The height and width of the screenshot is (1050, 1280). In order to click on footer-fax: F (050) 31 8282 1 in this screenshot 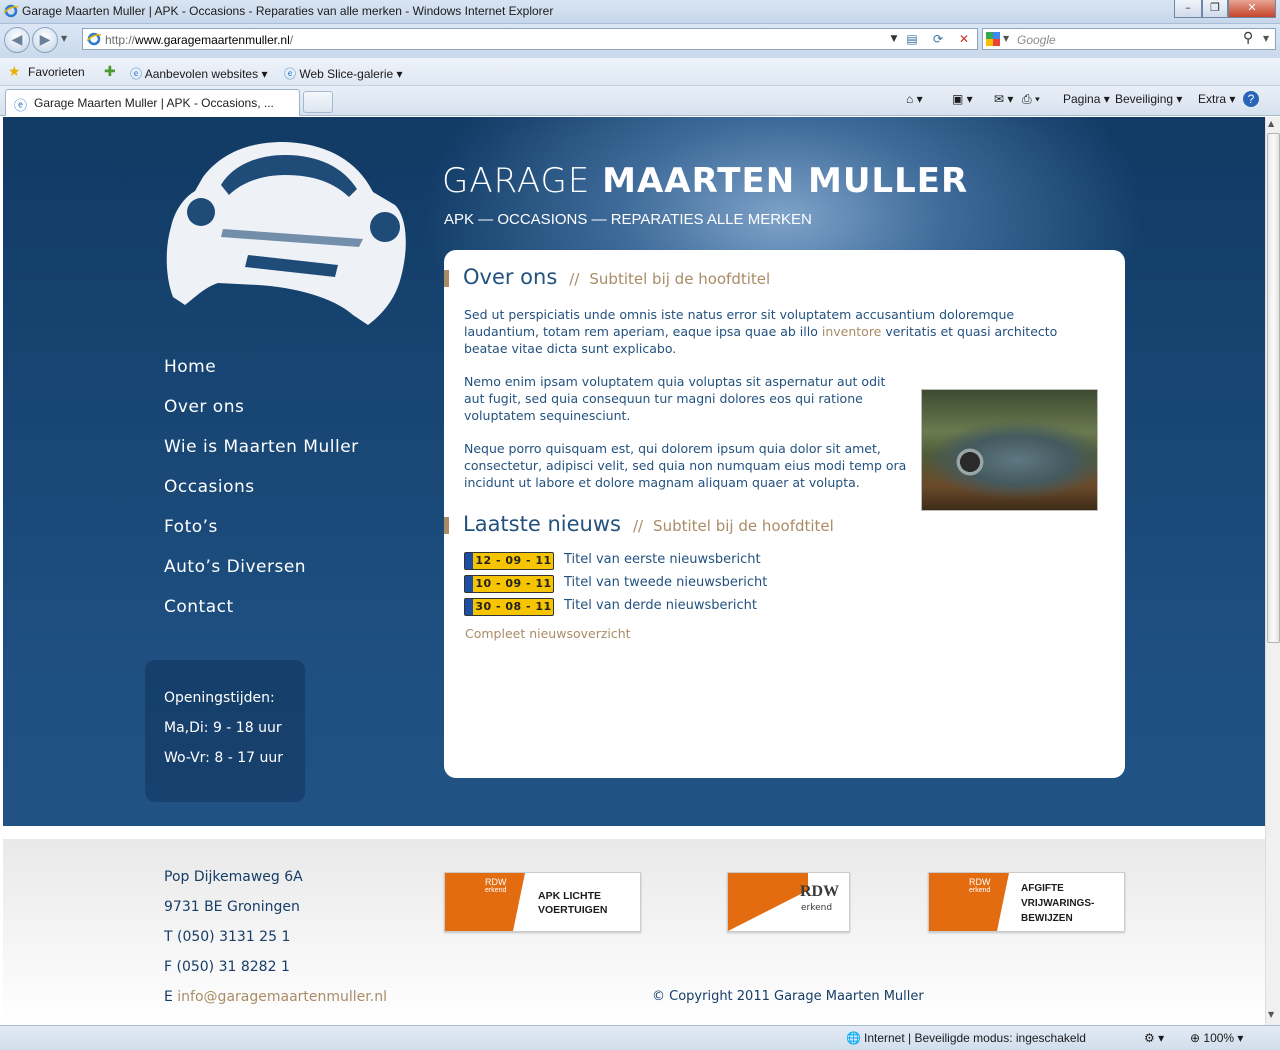, I will do `click(227, 967)`.